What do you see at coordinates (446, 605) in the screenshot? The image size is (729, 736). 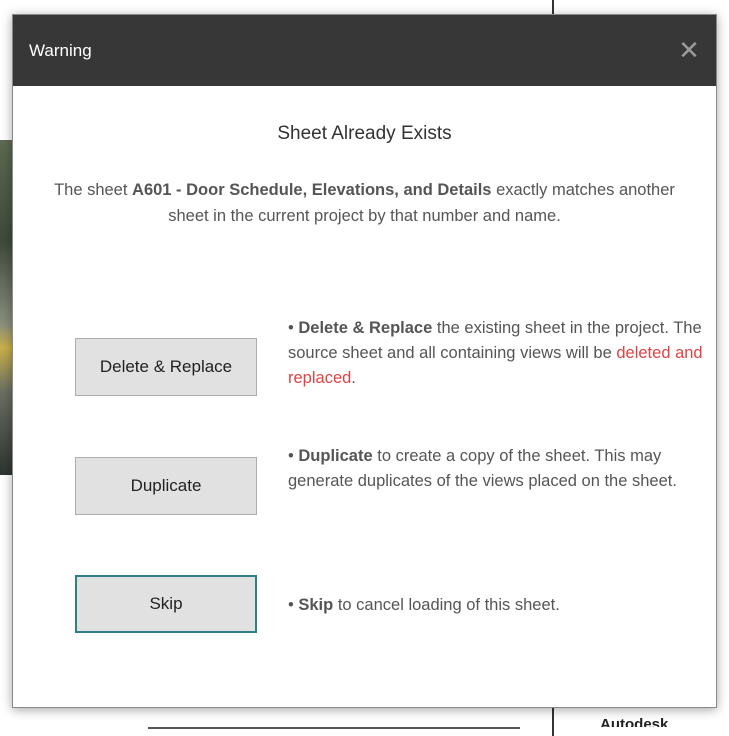 I see `option-text: to cancel loading of this sheet.` at bounding box center [446, 605].